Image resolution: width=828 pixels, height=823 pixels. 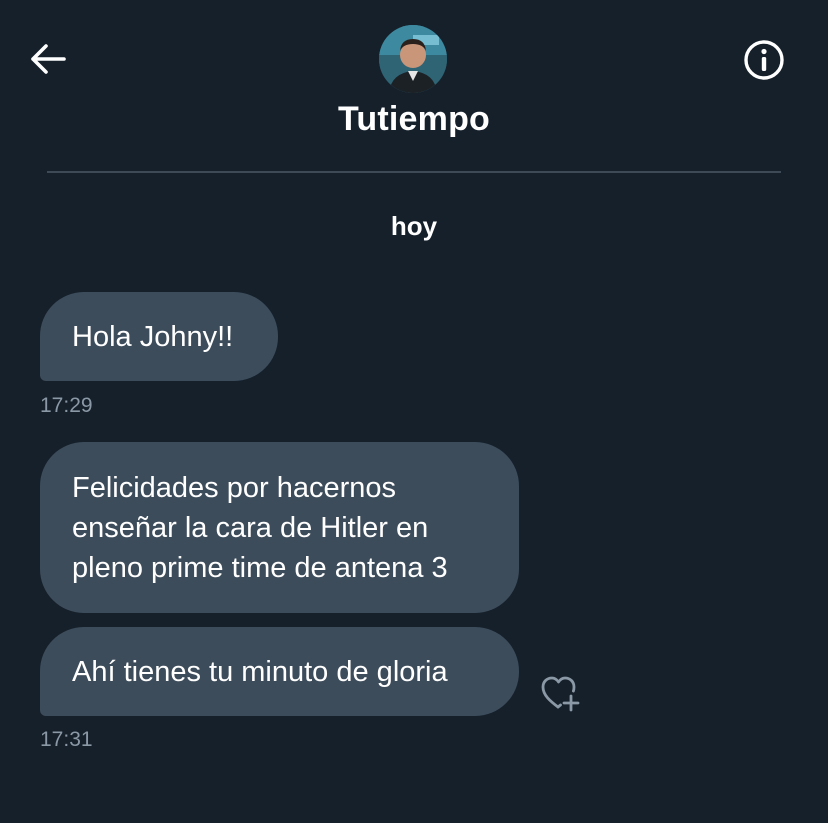 What do you see at coordinates (66, 739) in the screenshot?
I see `message-timestamp: 17:31` at bounding box center [66, 739].